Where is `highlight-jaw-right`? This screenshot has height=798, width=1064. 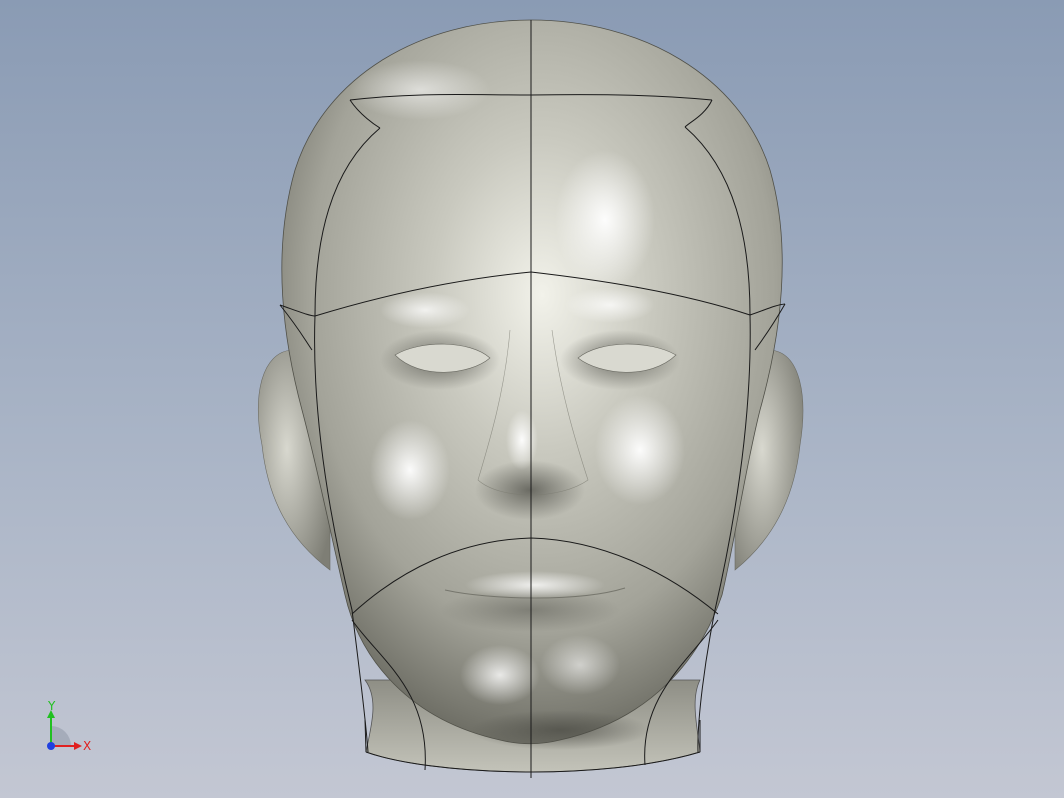 highlight-jaw-right is located at coordinates (580, 665).